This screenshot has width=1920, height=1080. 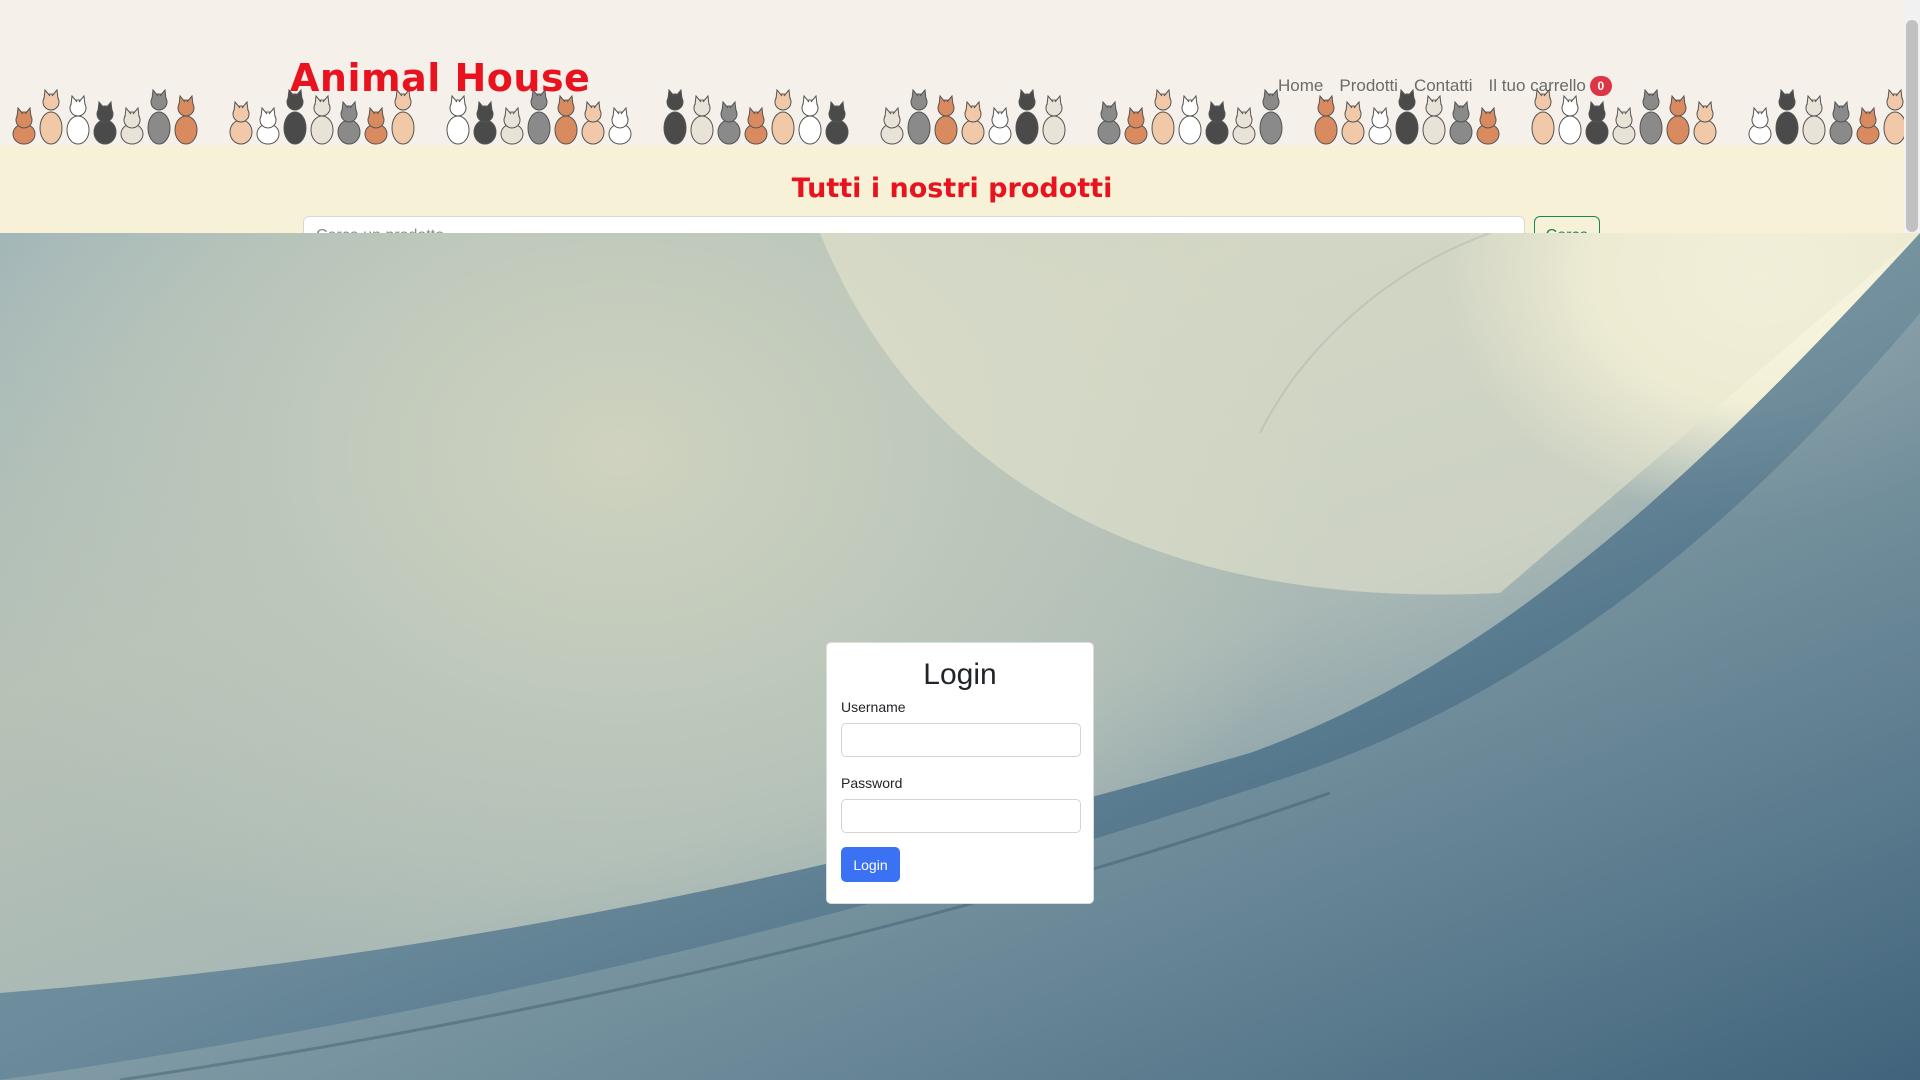 What do you see at coordinates (961, 740) in the screenshot?
I see `username-input` at bounding box center [961, 740].